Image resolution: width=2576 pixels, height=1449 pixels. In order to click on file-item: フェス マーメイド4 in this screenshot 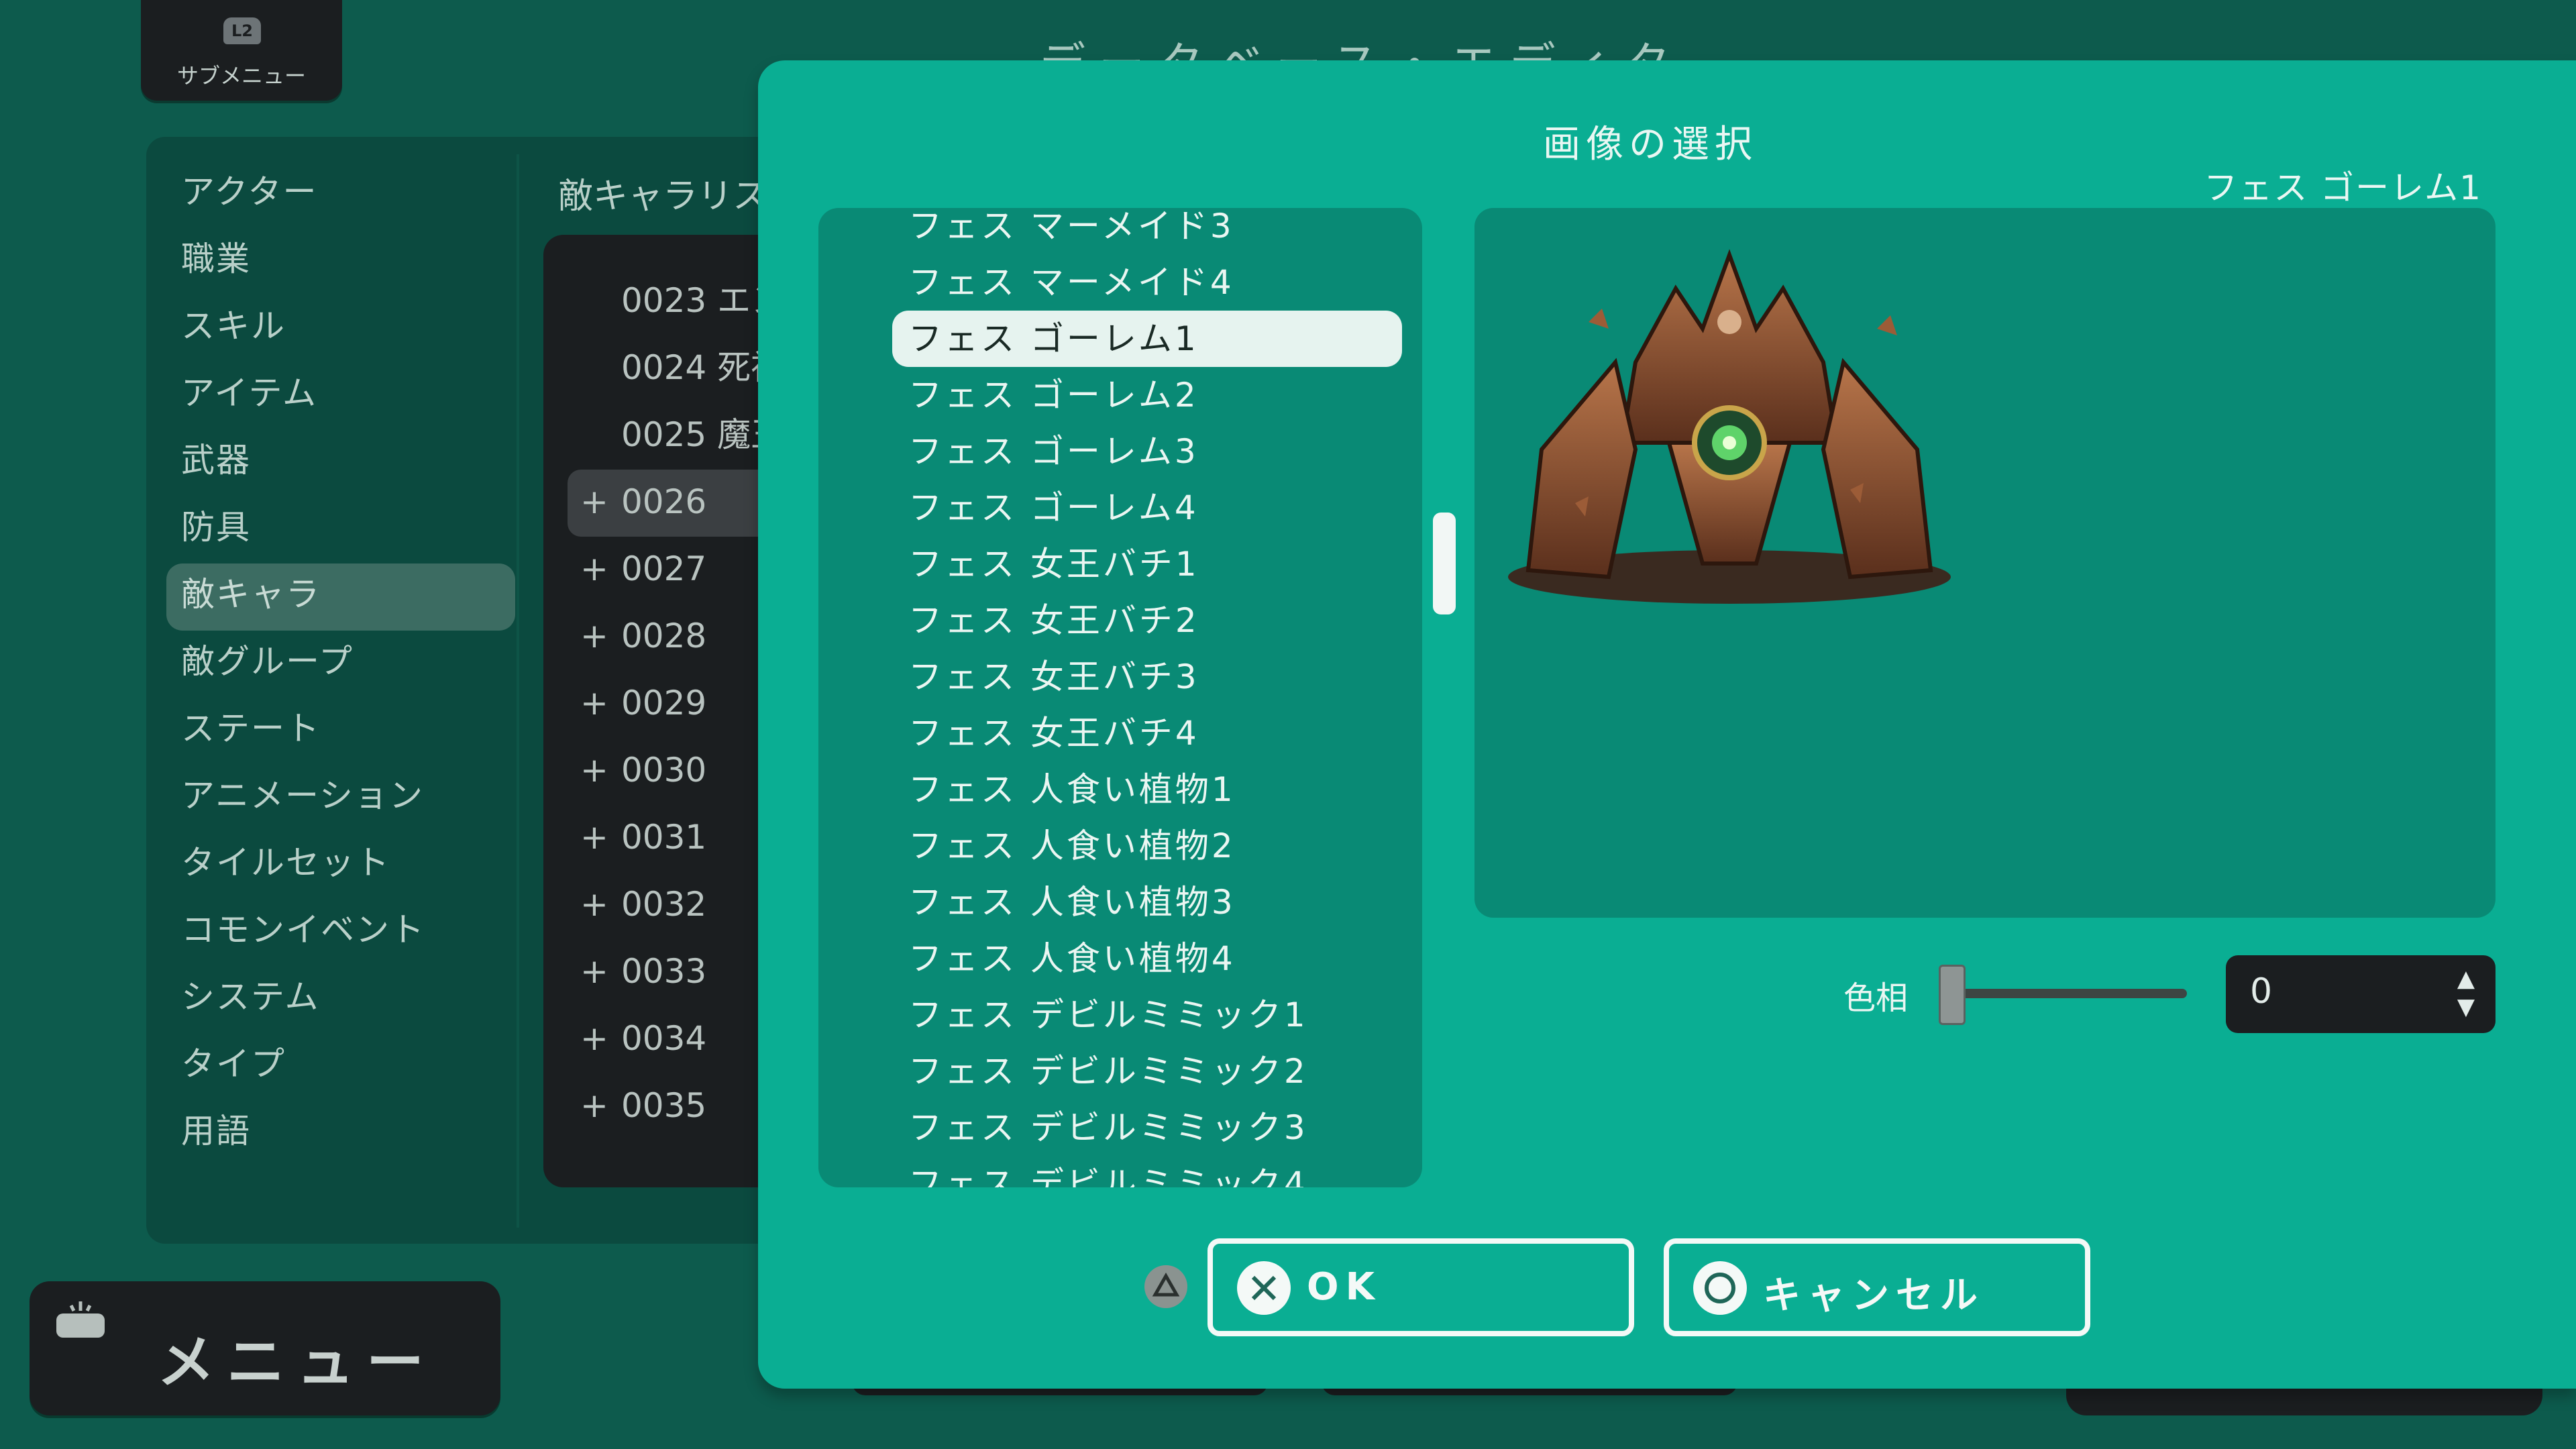, I will do `click(1147, 282)`.